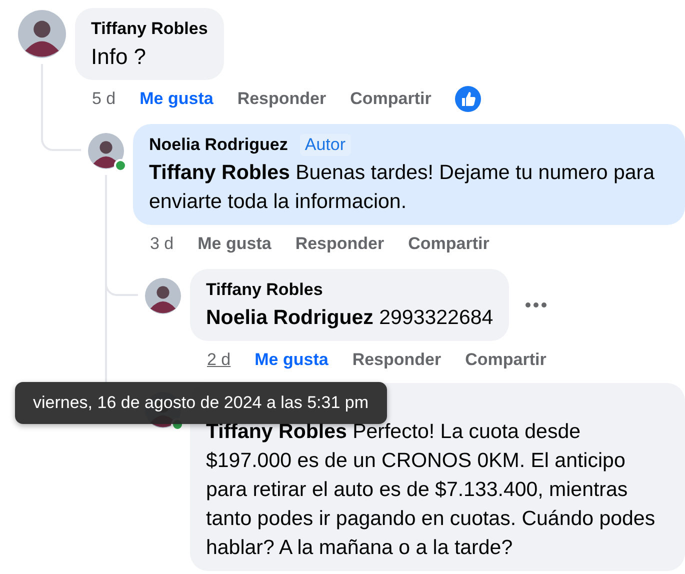 The height and width of the screenshot is (574, 685). What do you see at coordinates (536, 305) in the screenshot?
I see `more-icon` at bounding box center [536, 305].